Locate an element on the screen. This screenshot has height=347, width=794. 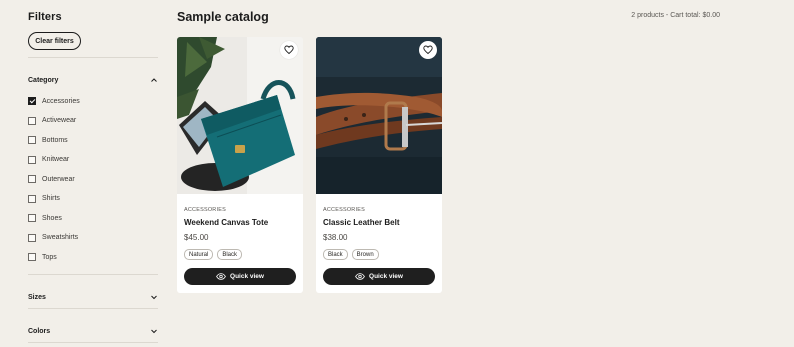
category-option-outerwear: Outerwear is located at coordinates (51, 179).